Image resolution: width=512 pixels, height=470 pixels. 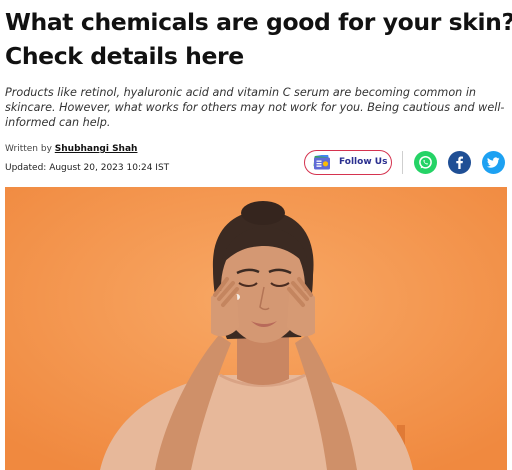 I want to click on headline-line-1: What chemicals are good for your skin?, so click(x=258, y=22).